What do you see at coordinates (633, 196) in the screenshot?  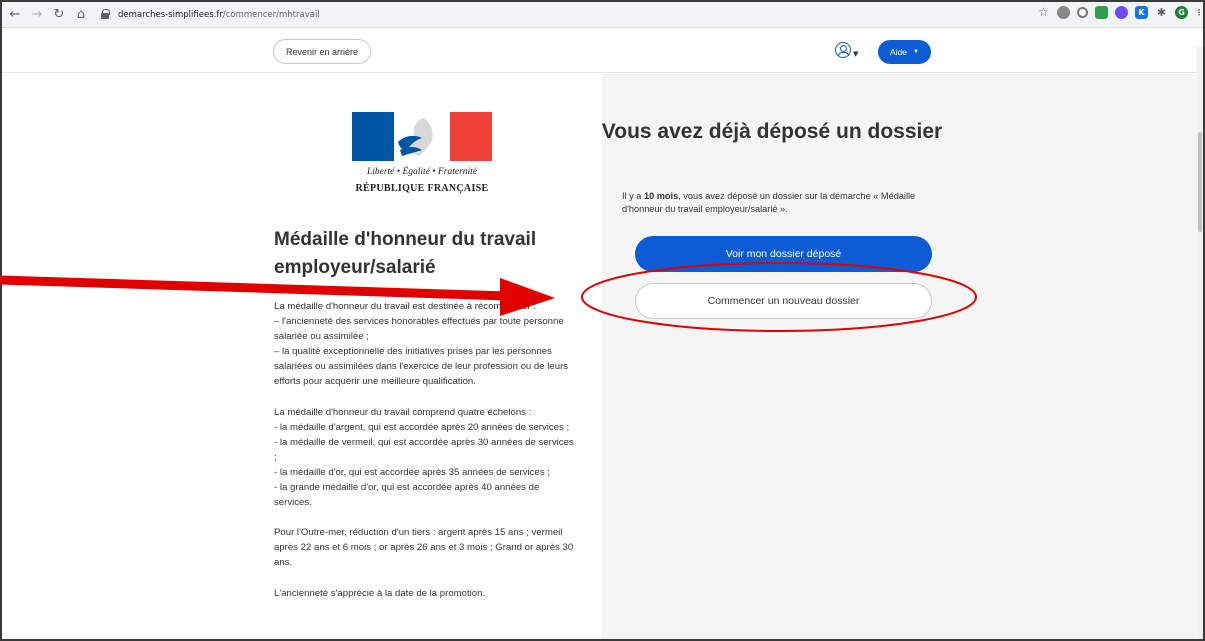 I see `existing-text-before: Il y a` at bounding box center [633, 196].